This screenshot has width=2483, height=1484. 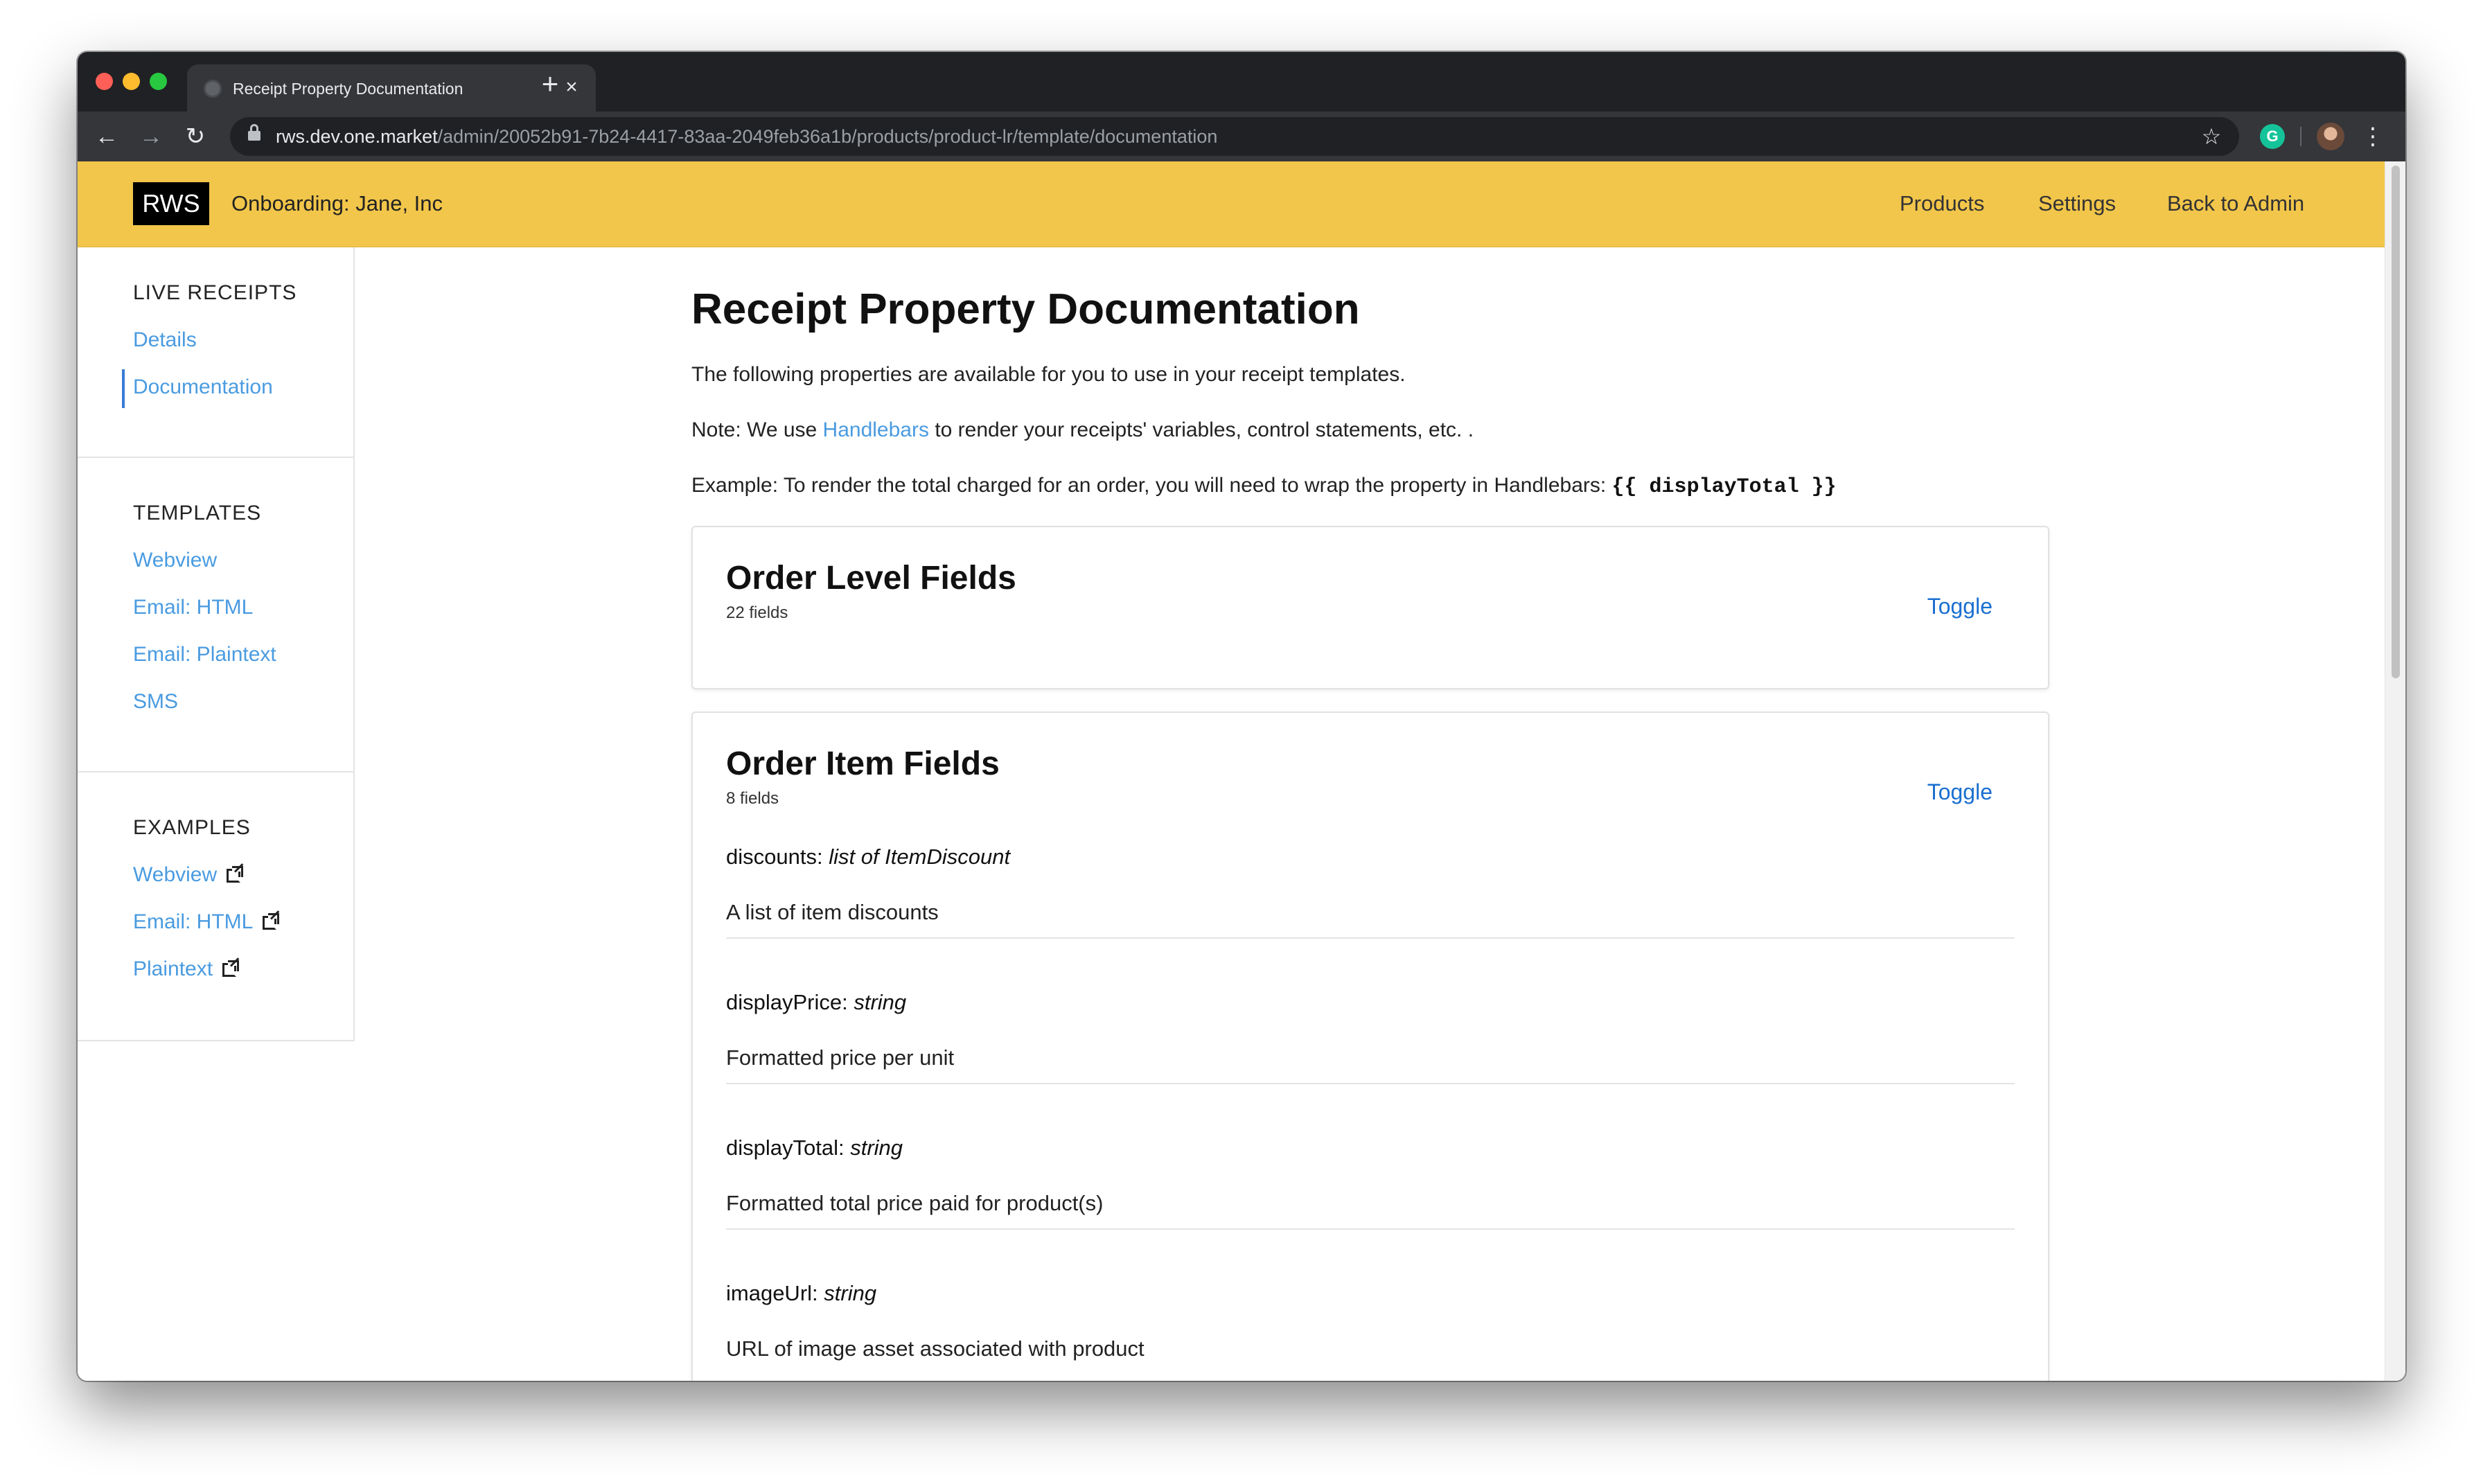 What do you see at coordinates (2077, 203) in the screenshot?
I see `nav-settings: Settings` at bounding box center [2077, 203].